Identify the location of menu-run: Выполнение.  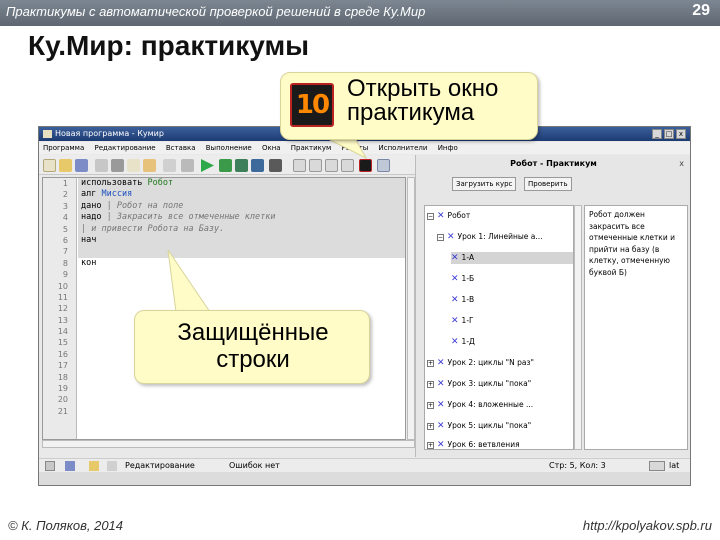
(229, 148).